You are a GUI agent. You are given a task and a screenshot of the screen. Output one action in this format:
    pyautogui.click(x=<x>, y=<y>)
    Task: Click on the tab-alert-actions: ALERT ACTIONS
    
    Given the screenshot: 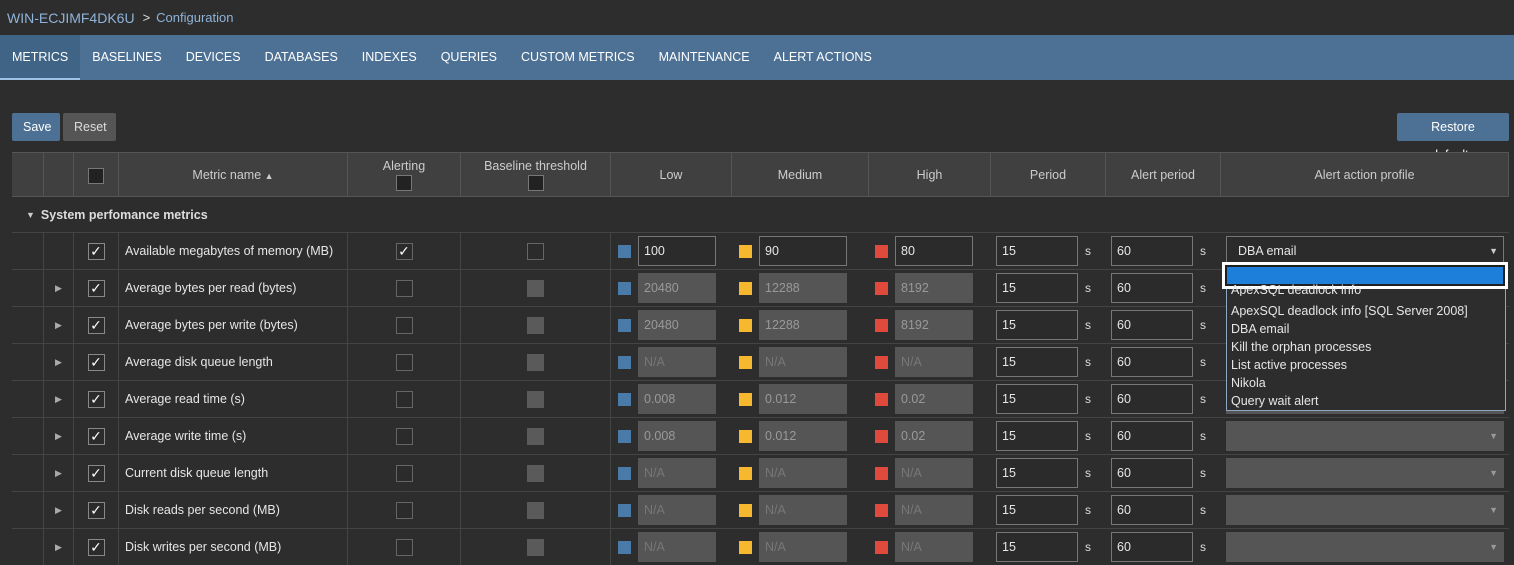 What is the action you would take?
    pyautogui.click(x=823, y=57)
    